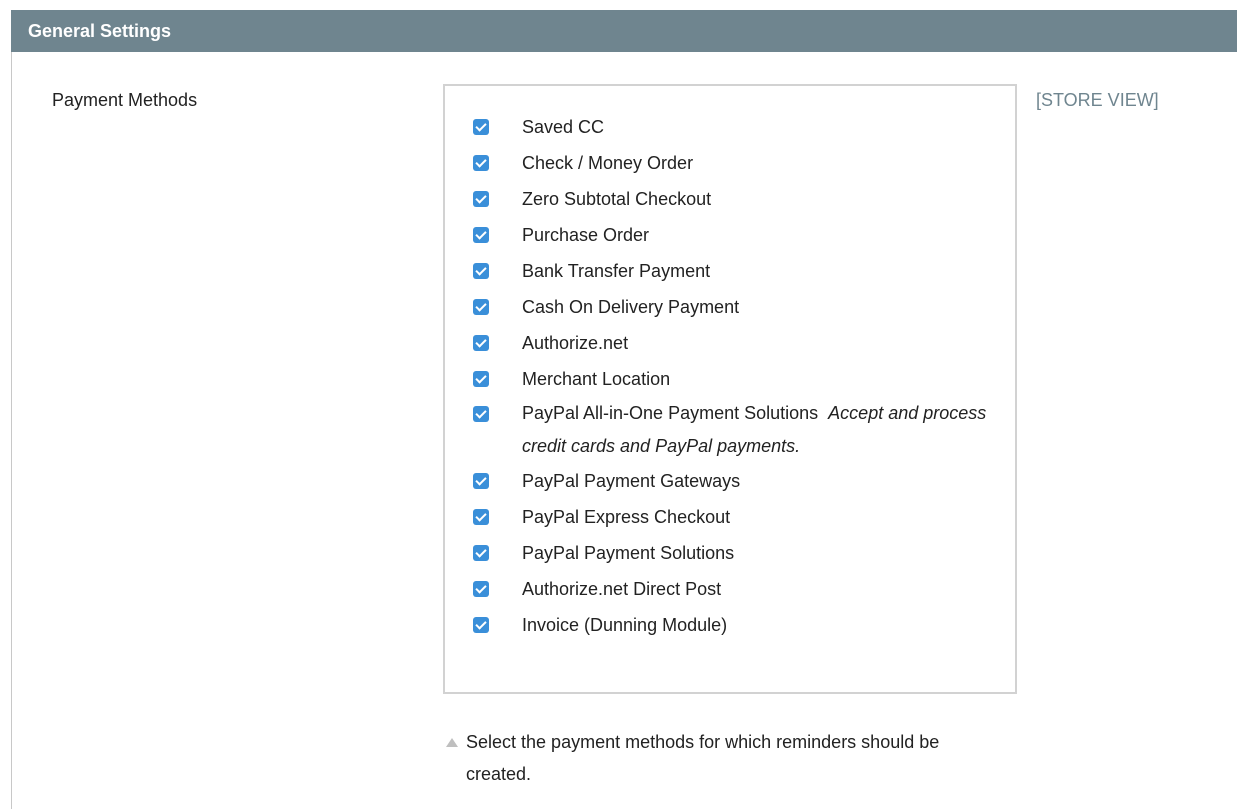  Describe the element at coordinates (125, 100) in the screenshot. I see `payment-methods-label: Payment Methods` at that location.